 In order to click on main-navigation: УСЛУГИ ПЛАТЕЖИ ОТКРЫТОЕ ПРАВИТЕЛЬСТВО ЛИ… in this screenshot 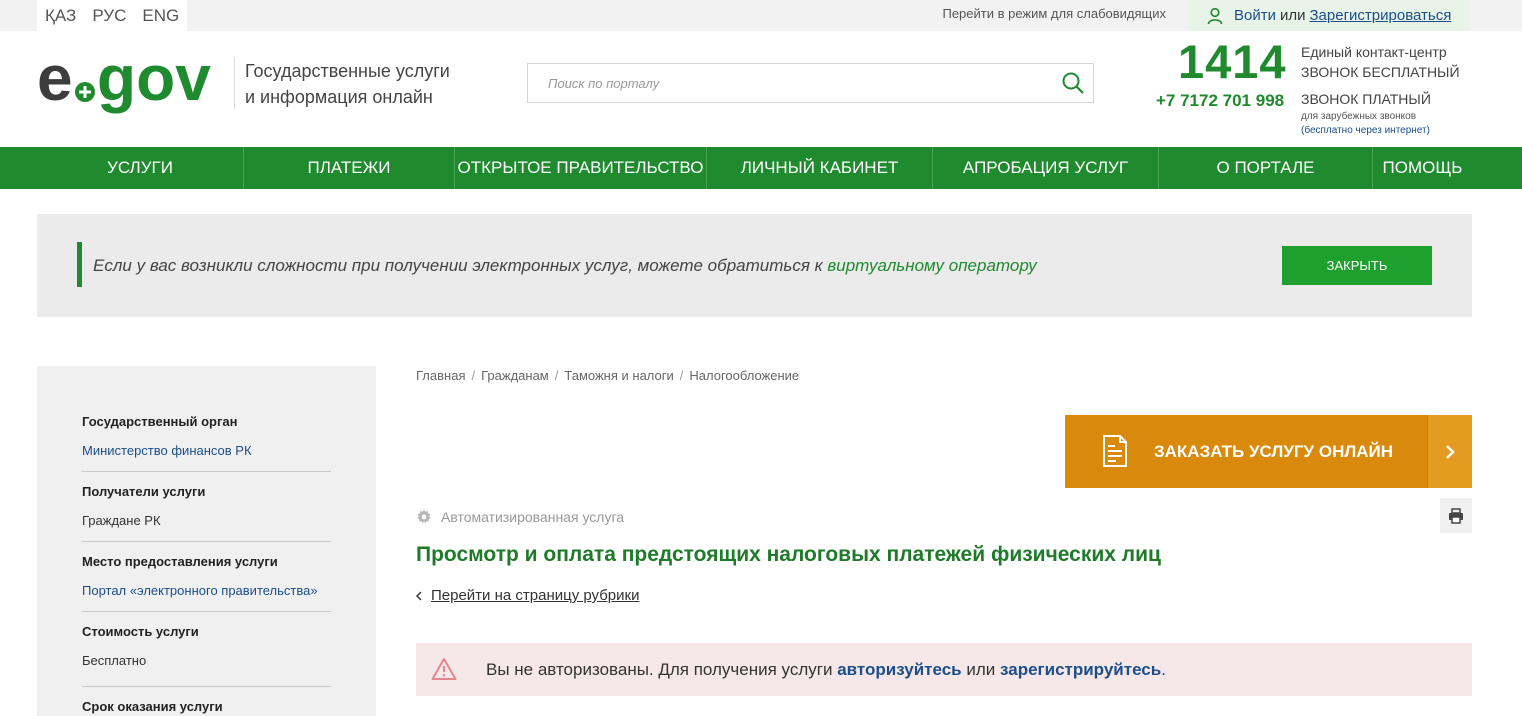, I will do `click(761, 168)`.